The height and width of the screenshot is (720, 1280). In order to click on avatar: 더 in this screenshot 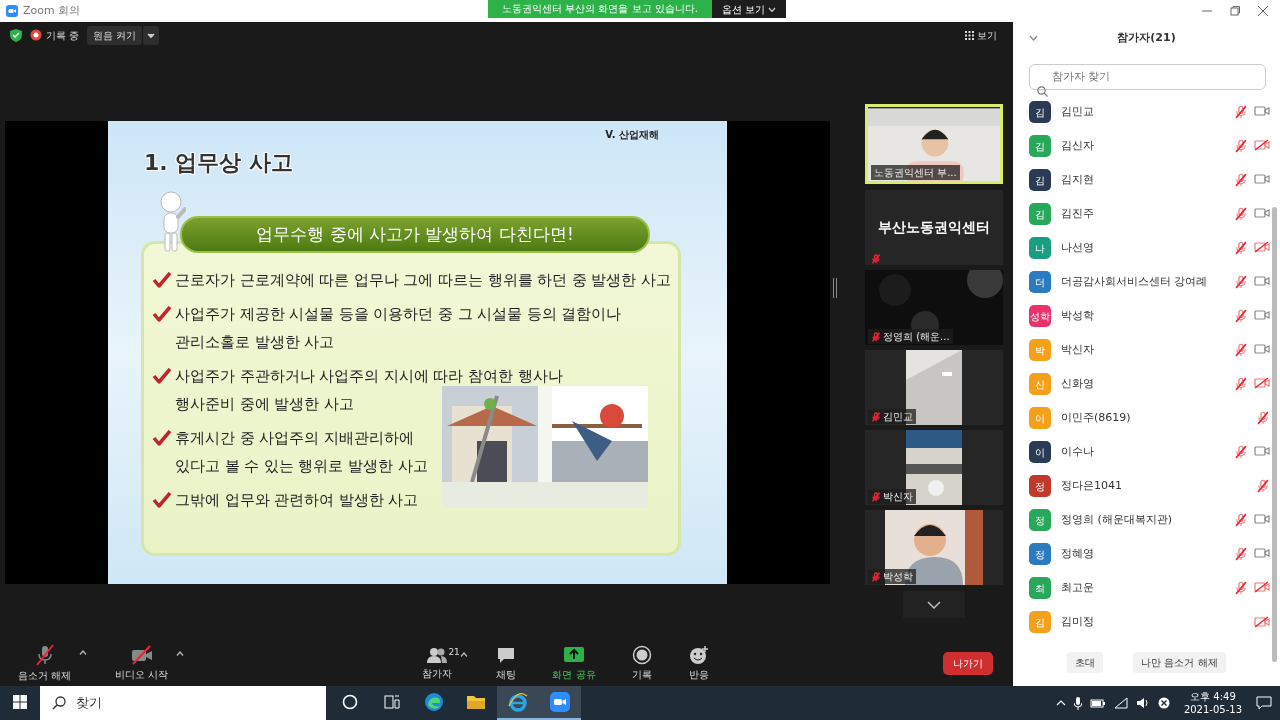, I will do `click(1040, 282)`.